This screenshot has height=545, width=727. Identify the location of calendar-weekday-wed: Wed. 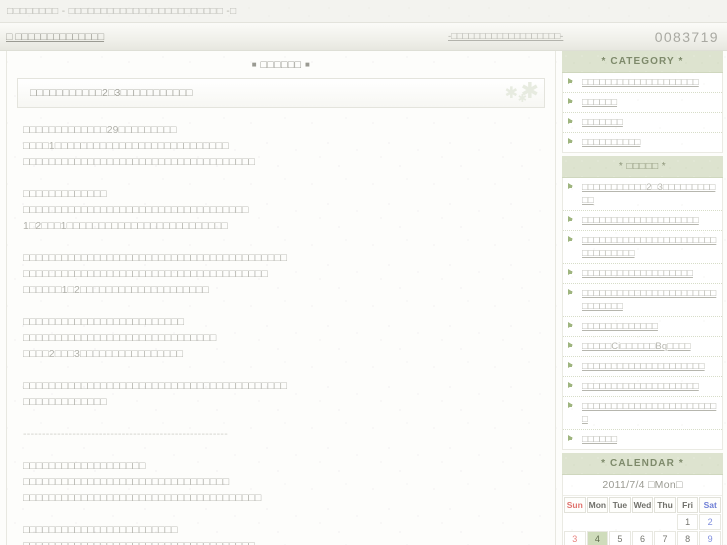
(642, 505).